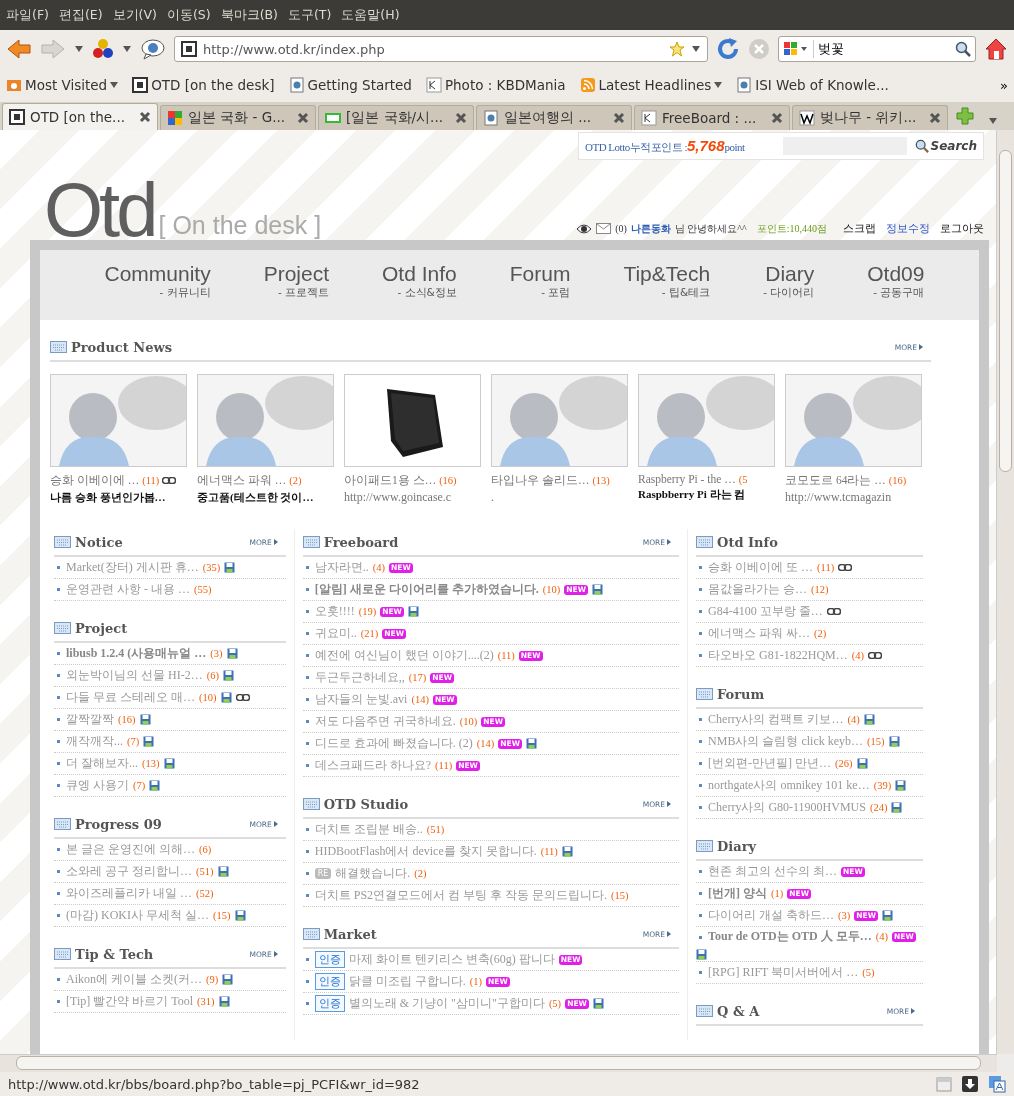 The width and height of the screenshot is (1014, 1096). What do you see at coordinates (651, 85) in the screenshot?
I see `bookmark-item: Latest Headlines` at bounding box center [651, 85].